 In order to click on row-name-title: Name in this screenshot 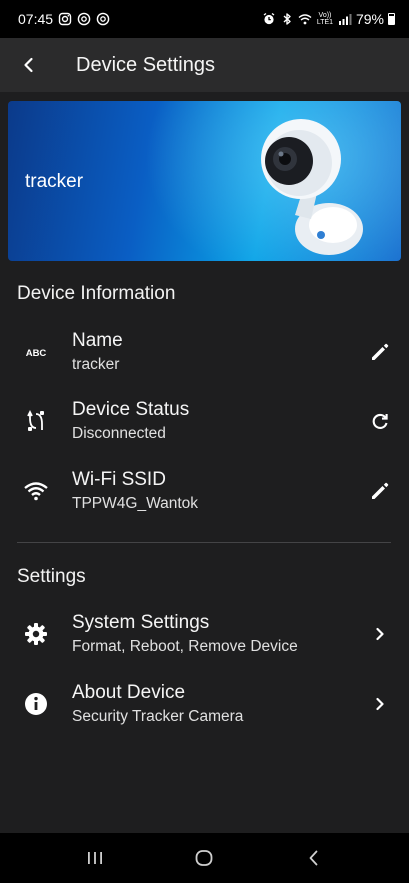, I will do `click(97, 340)`.